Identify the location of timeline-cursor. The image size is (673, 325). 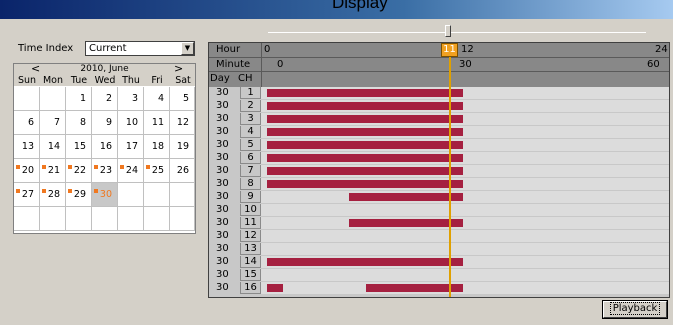
(450, 177).